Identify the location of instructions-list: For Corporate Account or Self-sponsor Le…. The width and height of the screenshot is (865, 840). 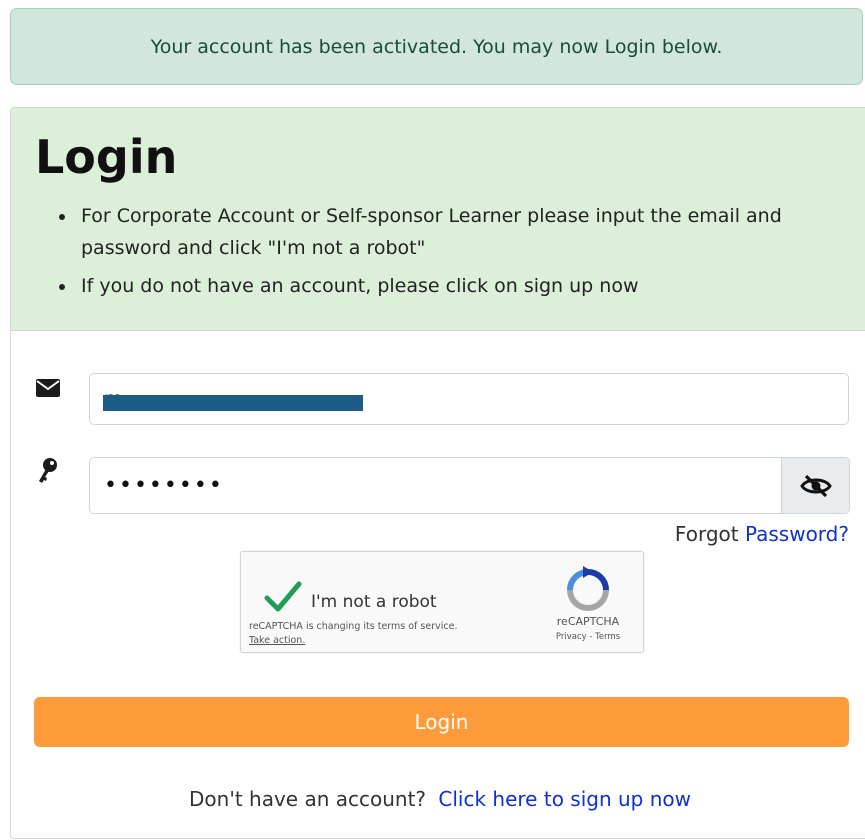
(442, 254).